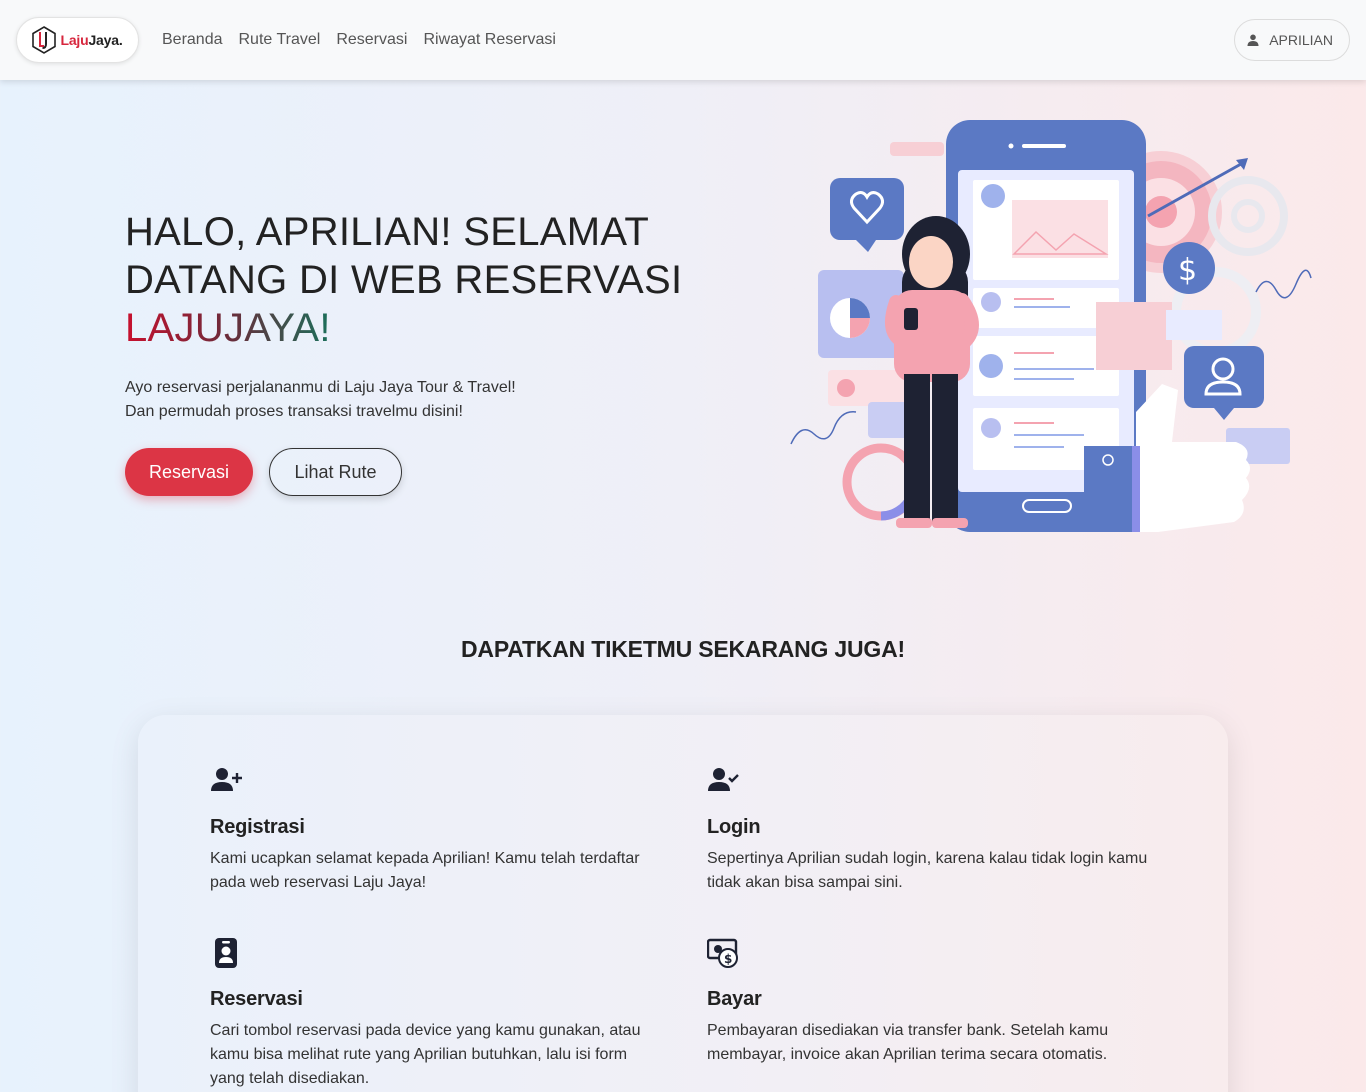 The image size is (1366, 1092). What do you see at coordinates (256, 999) in the screenshot?
I see `feature-title: Reservasi` at bounding box center [256, 999].